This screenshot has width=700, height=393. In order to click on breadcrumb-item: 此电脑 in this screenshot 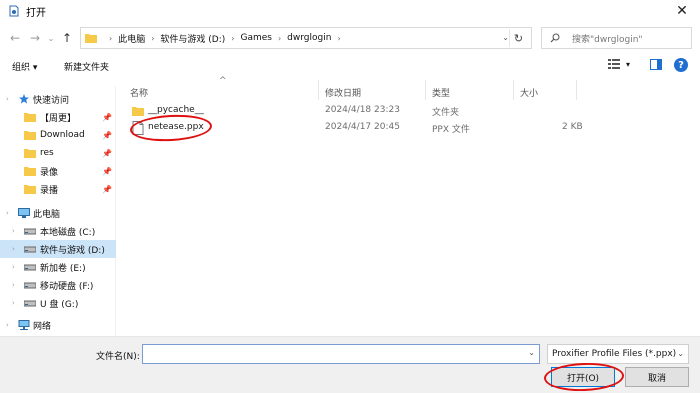, I will do `click(131, 38)`.